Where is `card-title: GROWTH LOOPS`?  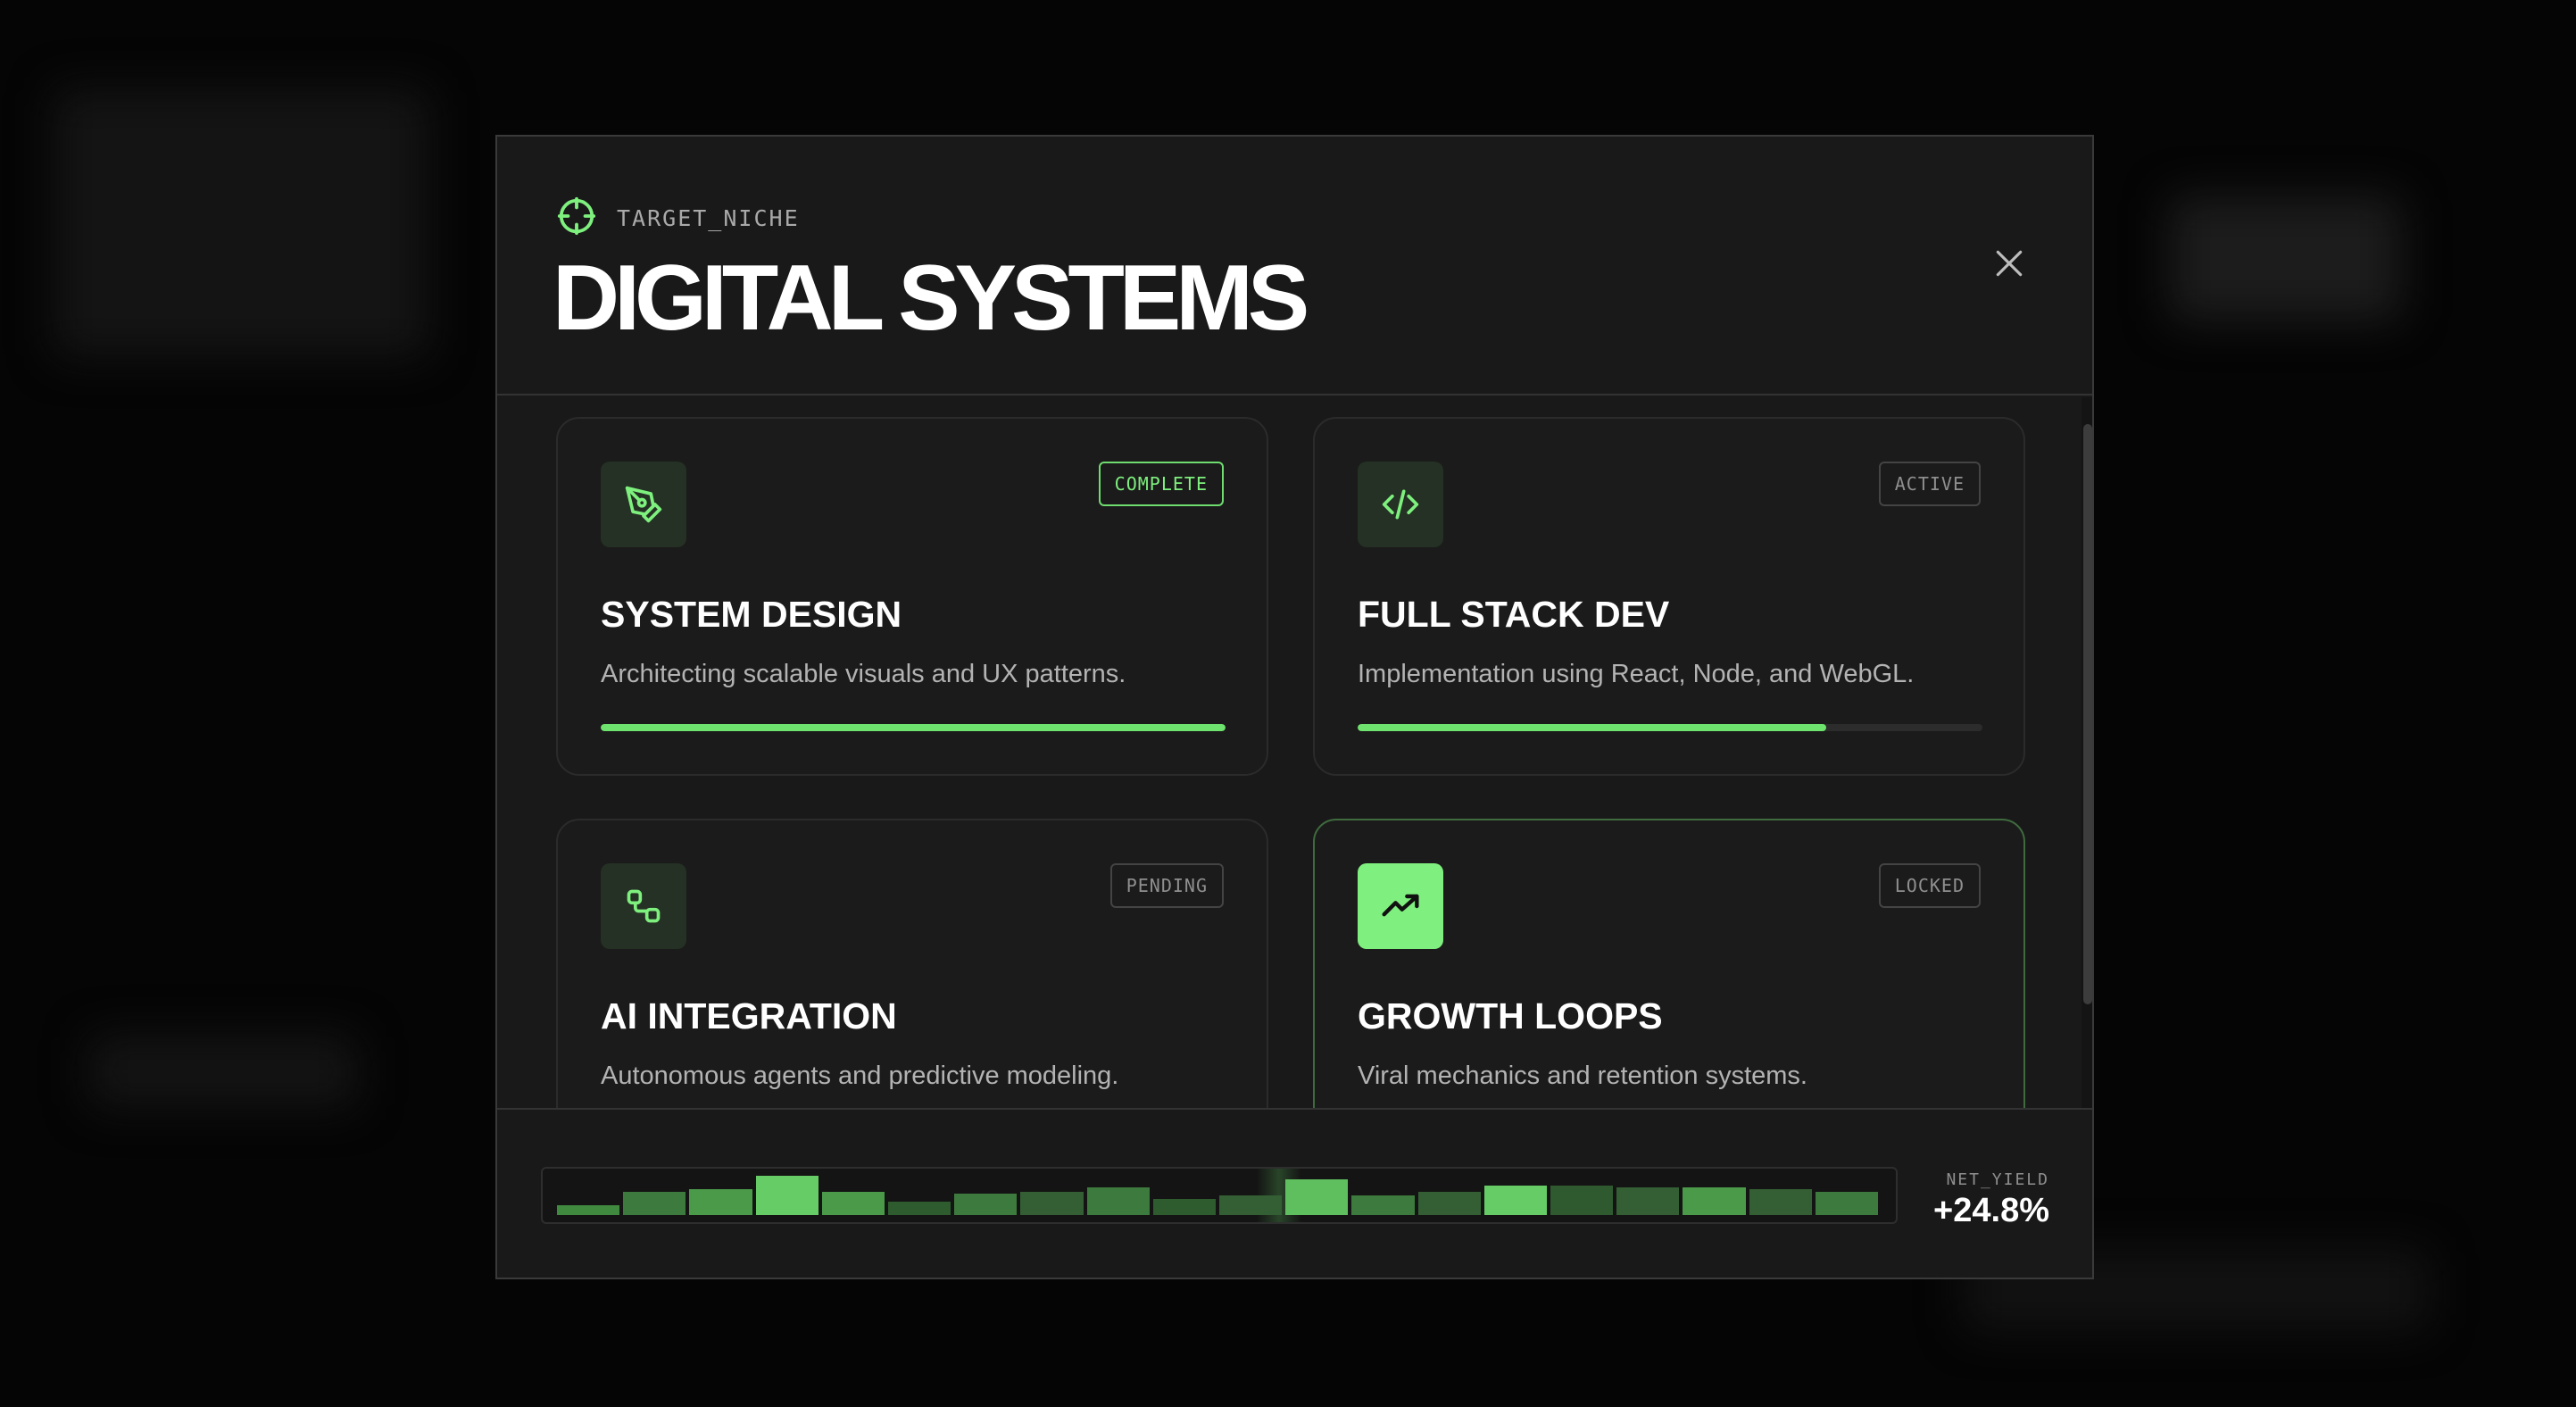 card-title: GROWTH LOOPS is located at coordinates (1511, 1016).